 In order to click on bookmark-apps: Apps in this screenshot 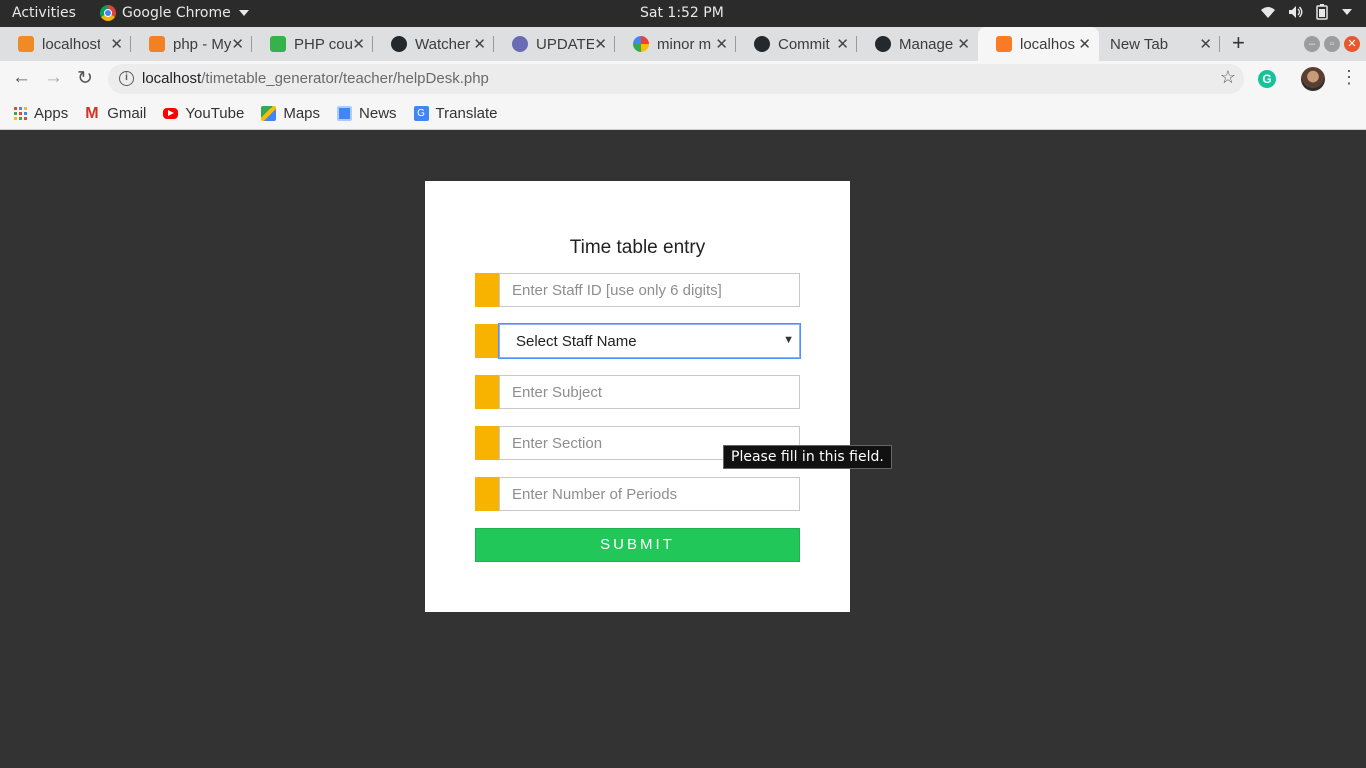, I will do `click(41, 113)`.